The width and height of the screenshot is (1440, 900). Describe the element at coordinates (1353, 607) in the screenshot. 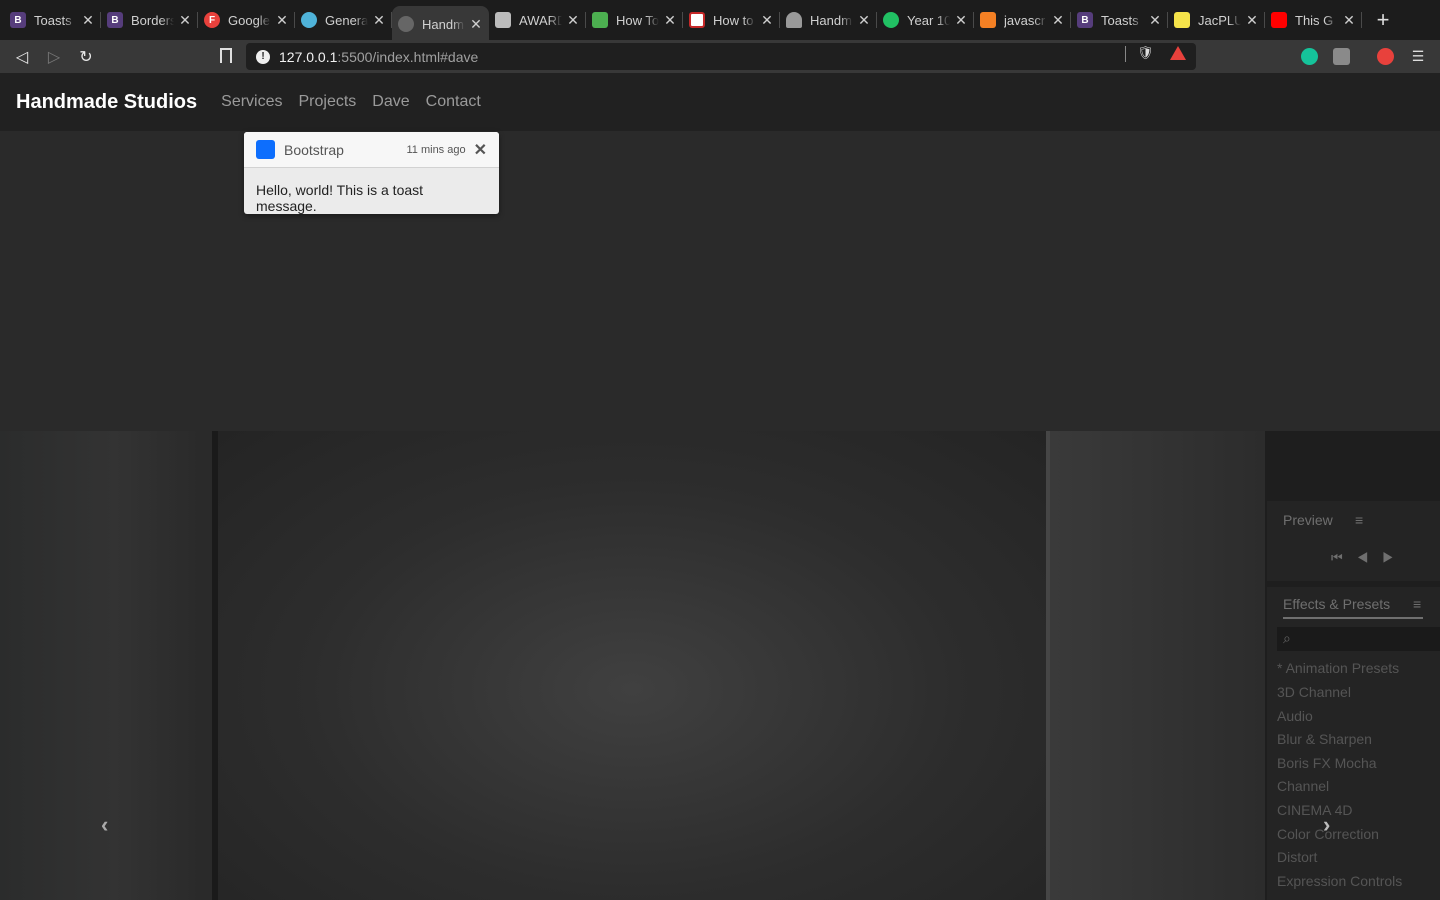

I see `effects-title: Effects & Presets` at that location.